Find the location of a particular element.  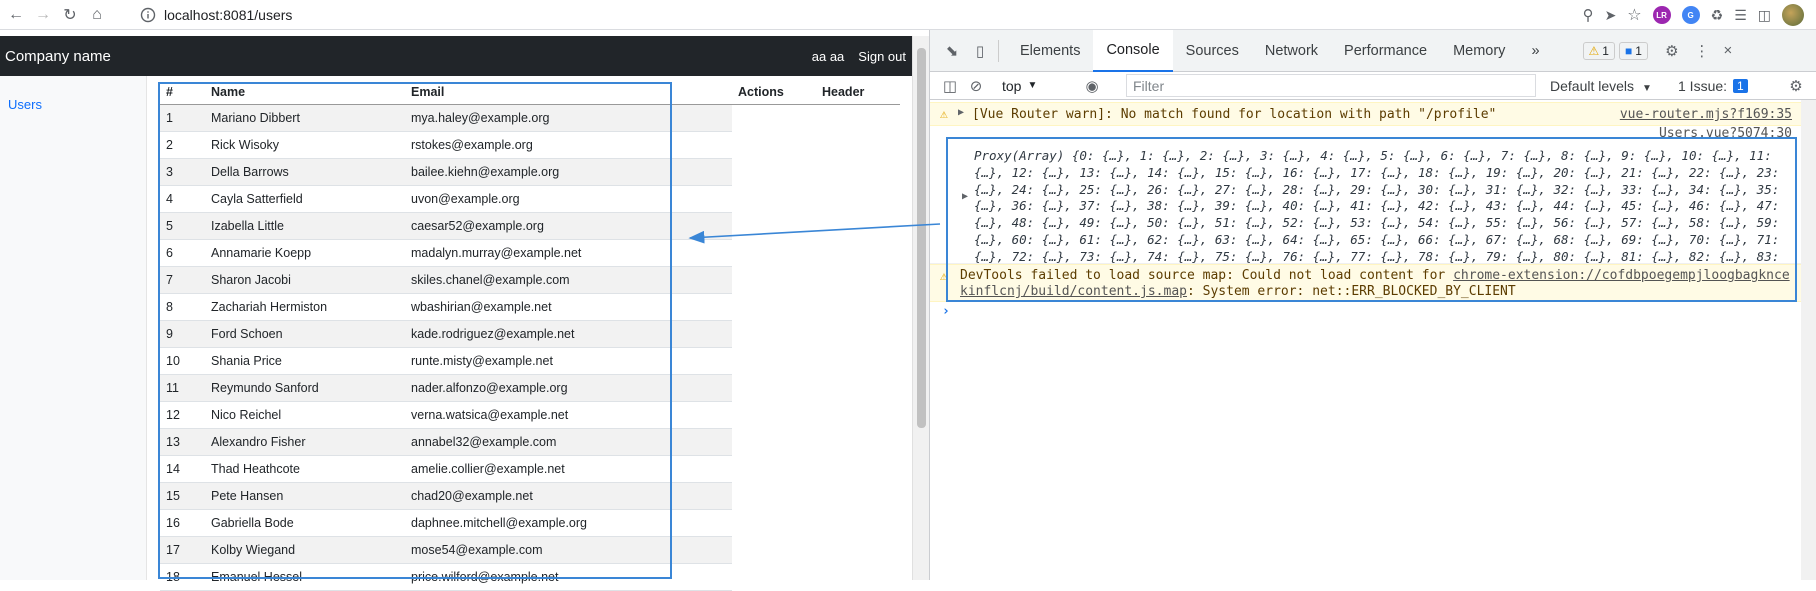

row-number: 10 is located at coordinates (182, 361).